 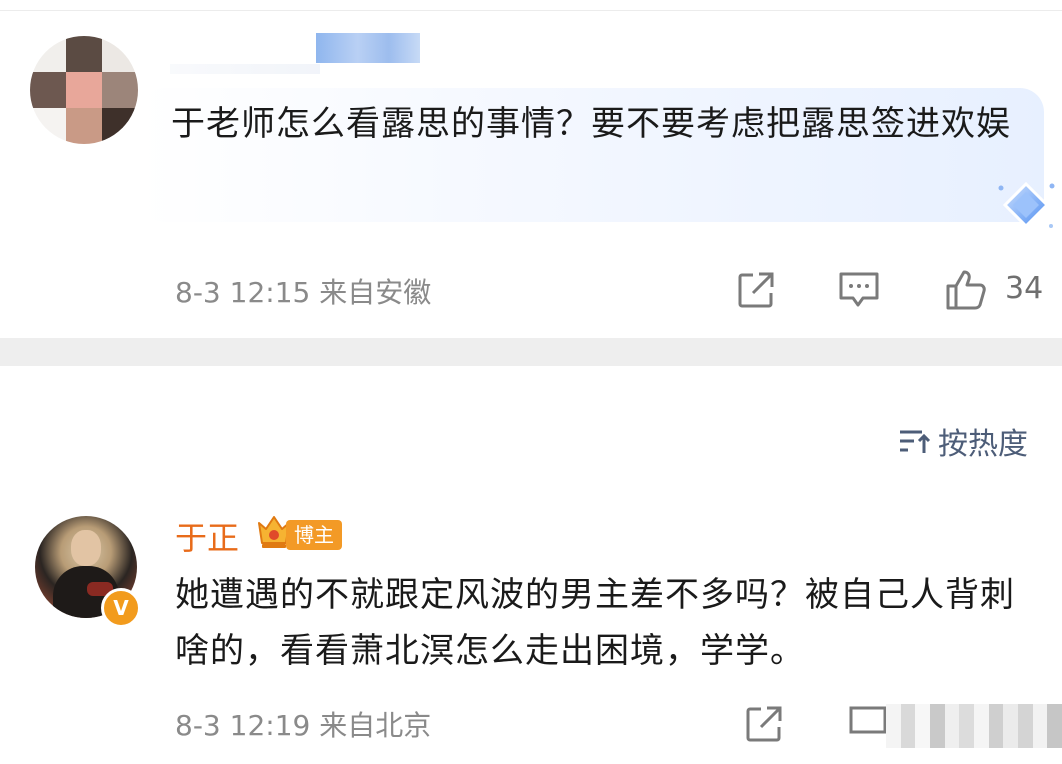 What do you see at coordinates (915, 441) in the screenshot?
I see `sort-lines-icon` at bounding box center [915, 441].